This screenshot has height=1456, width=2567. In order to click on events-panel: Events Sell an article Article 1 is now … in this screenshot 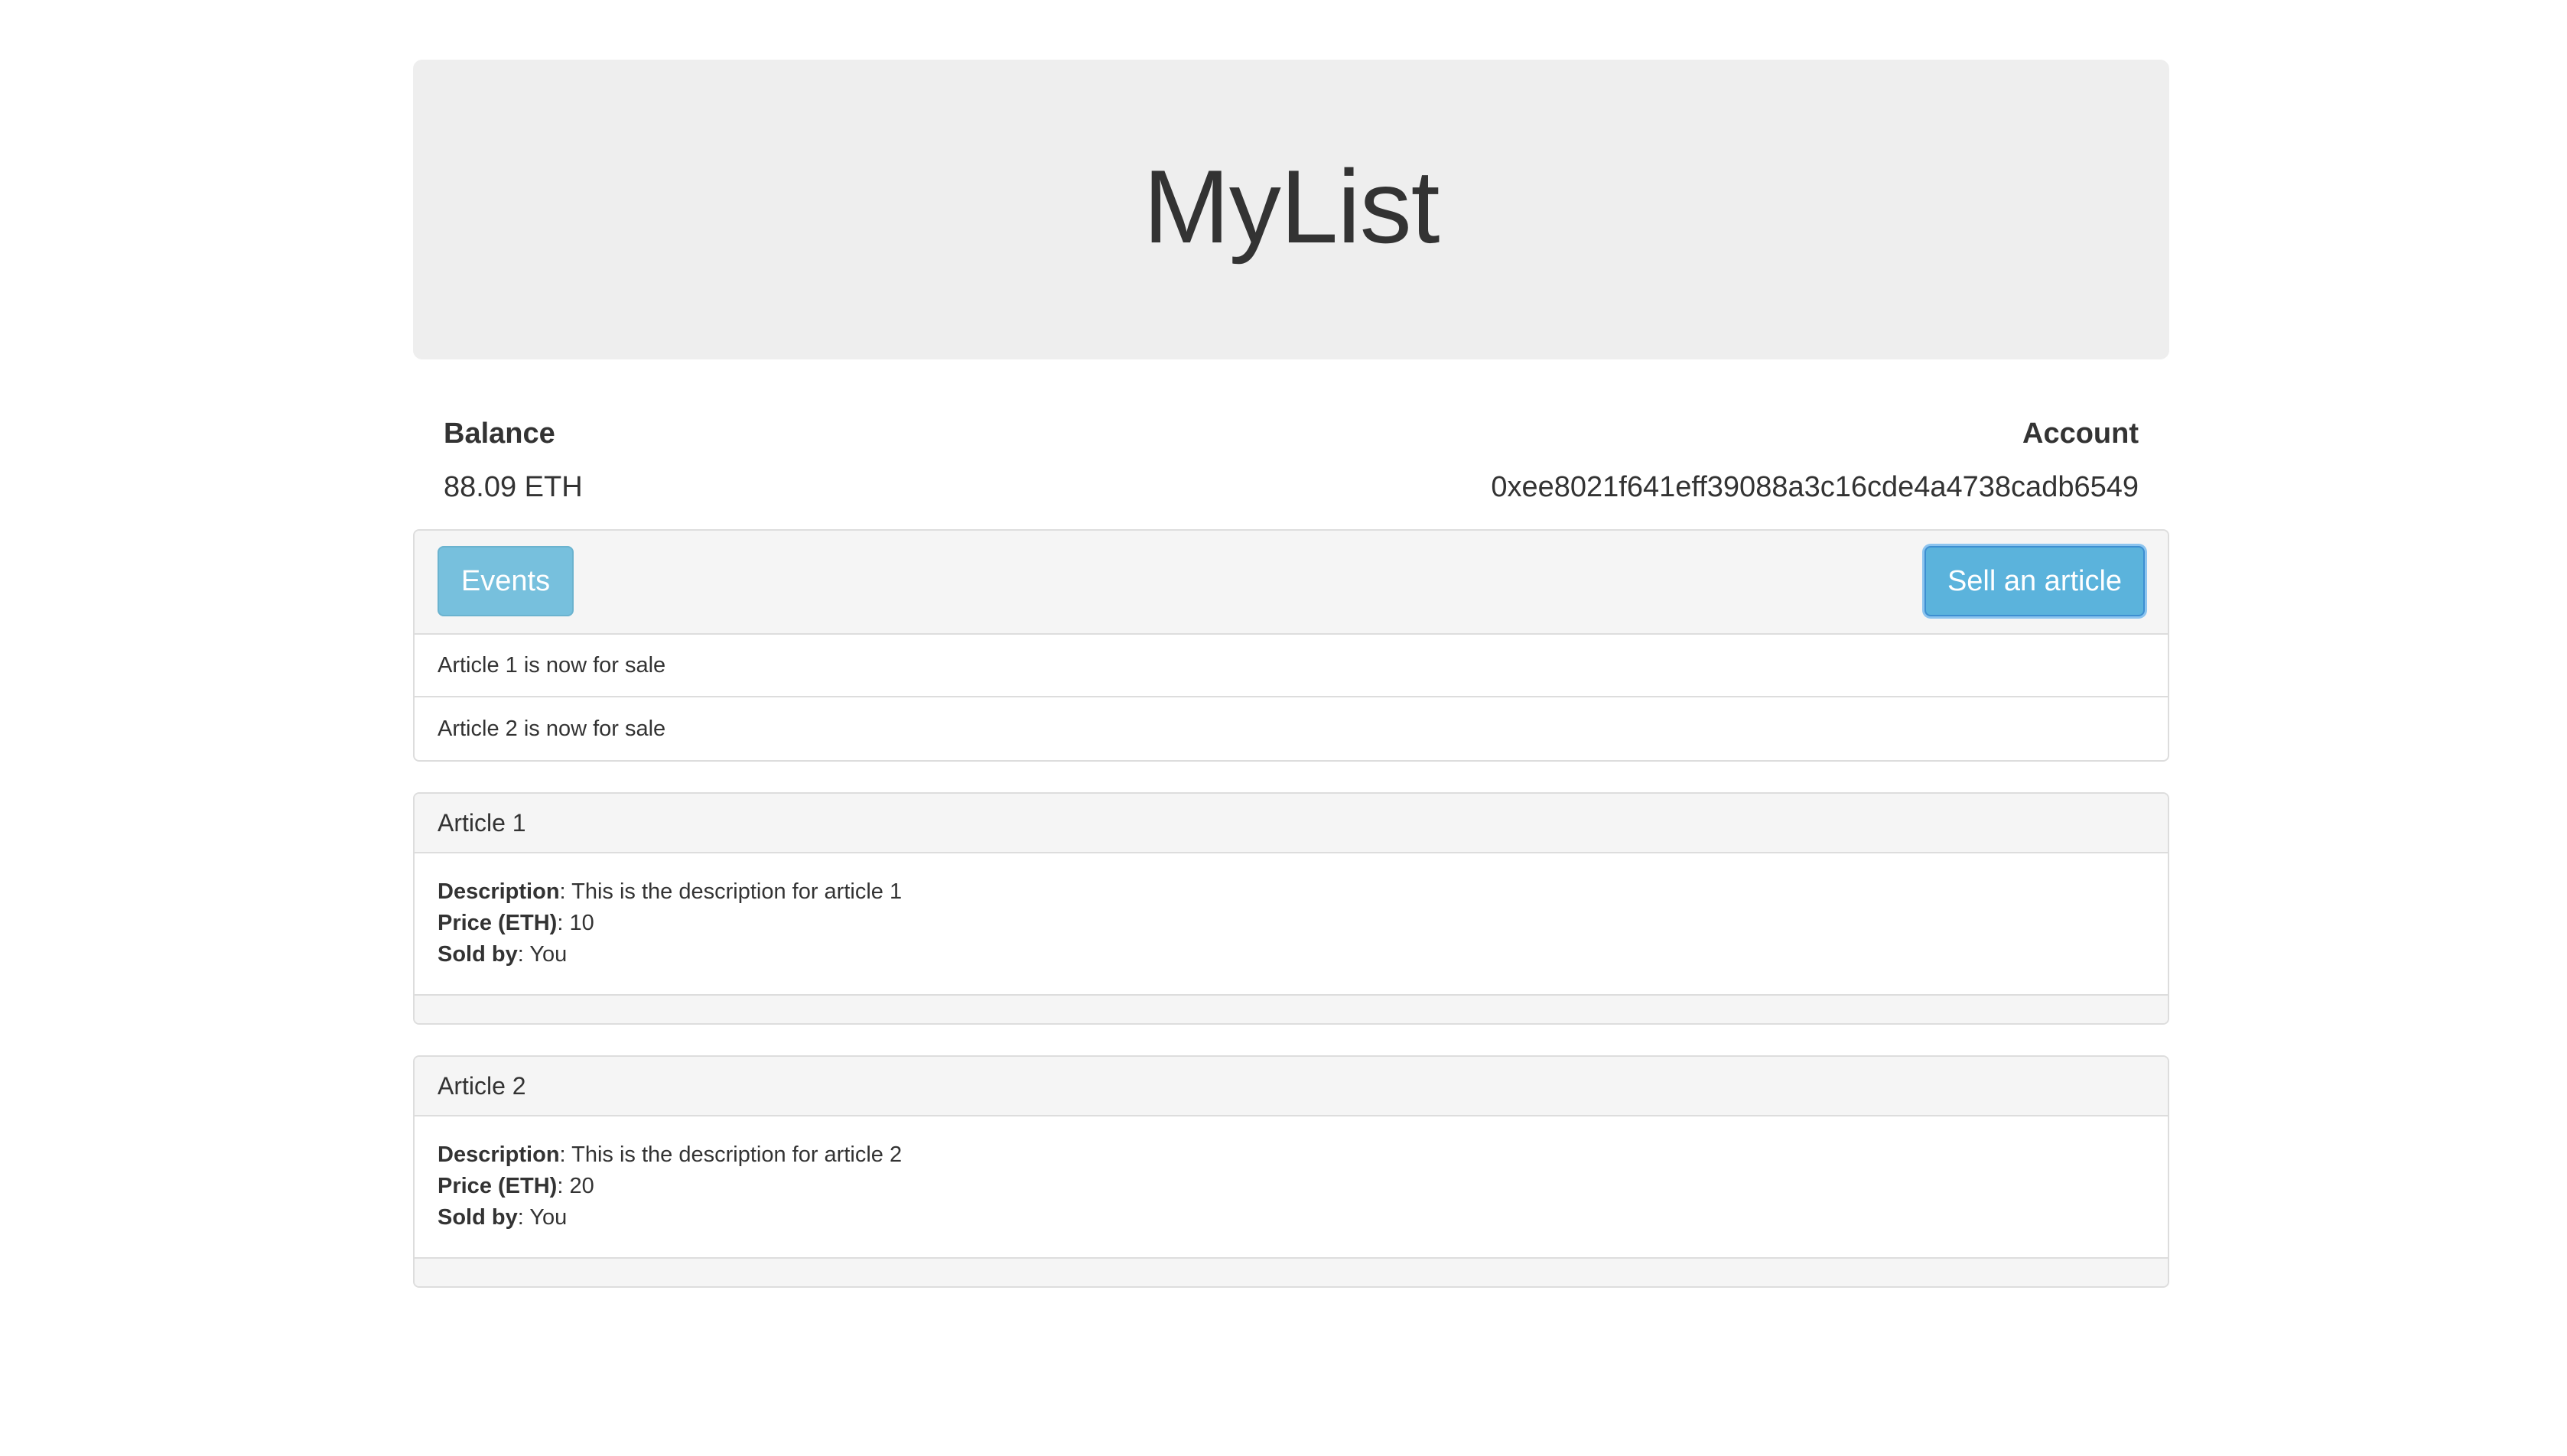, I will do `click(1291, 645)`.